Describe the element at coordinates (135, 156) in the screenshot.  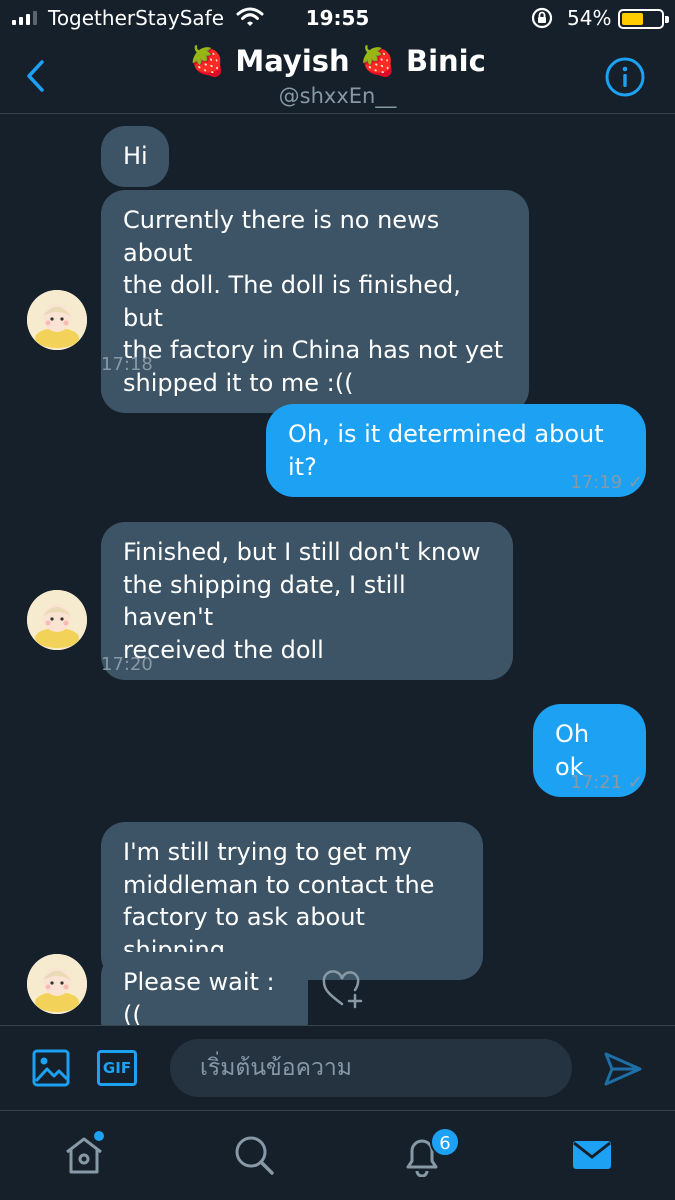
I see `incoming-message: Hi` at that location.